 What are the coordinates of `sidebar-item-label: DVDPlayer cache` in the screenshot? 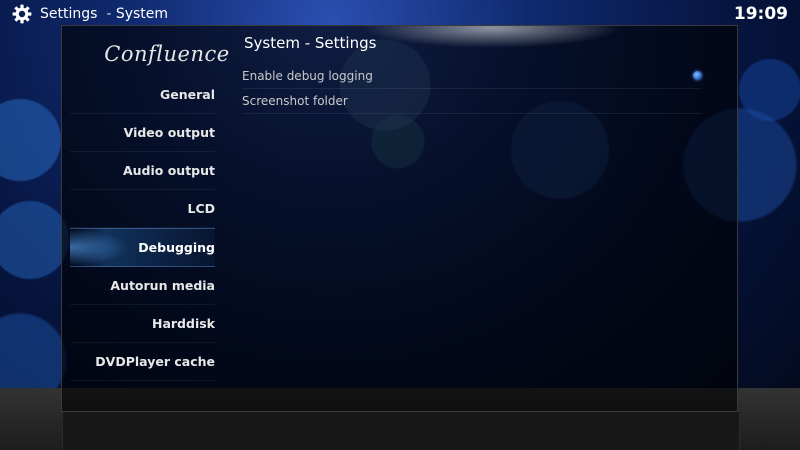 It's located at (155, 361).